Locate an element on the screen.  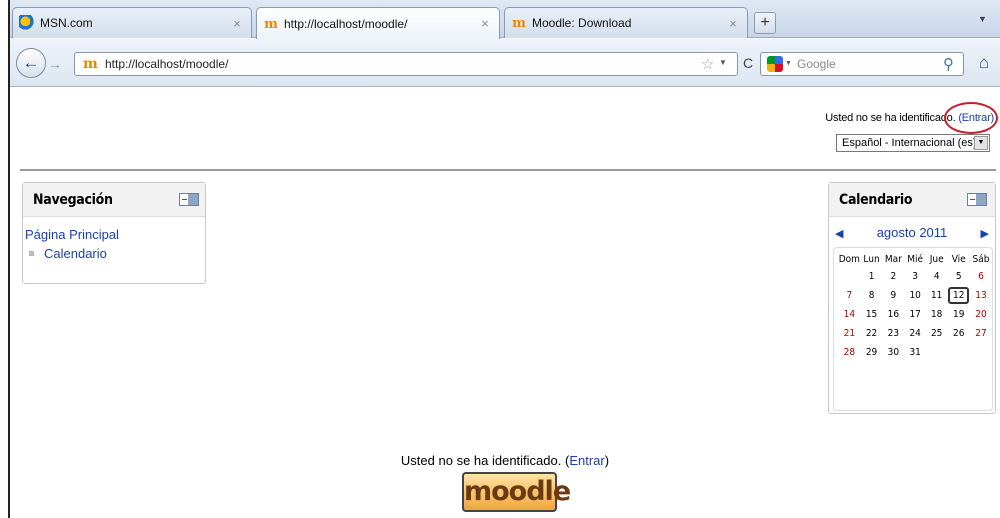
highlight-circle is located at coordinates (971, 118).